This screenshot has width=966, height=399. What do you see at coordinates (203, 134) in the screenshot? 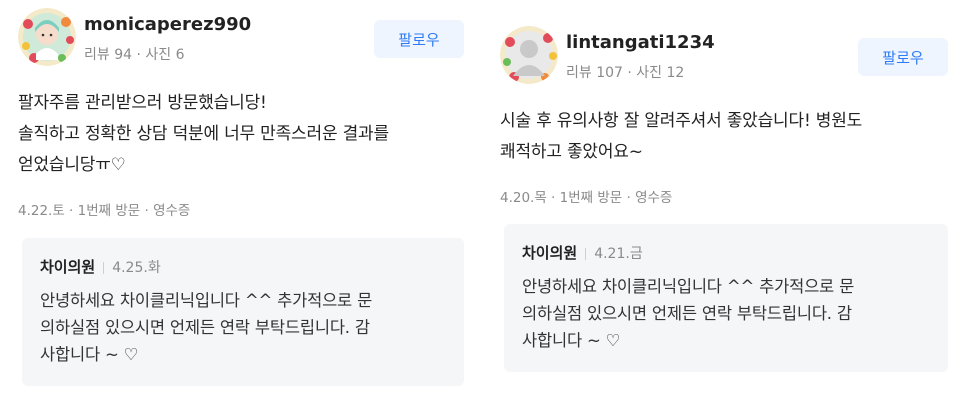
I see `review-line: 솔직하고 정확한 상담 덕분에 너무 만족스러운 결과를` at bounding box center [203, 134].